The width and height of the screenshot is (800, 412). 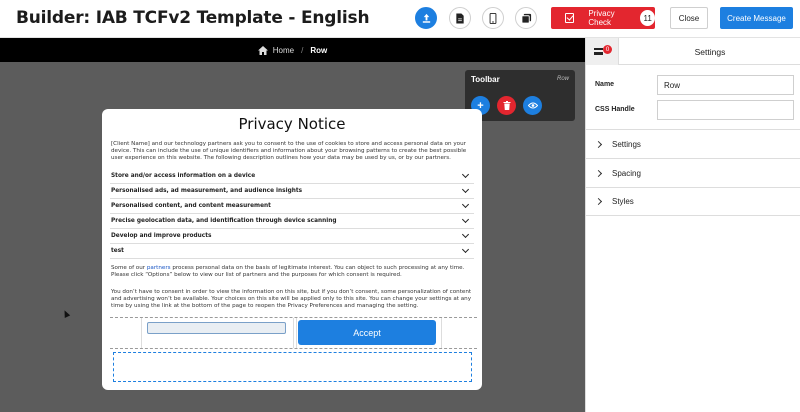 What do you see at coordinates (216, 328) in the screenshot?
I see `options-button-placeholder` at bounding box center [216, 328].